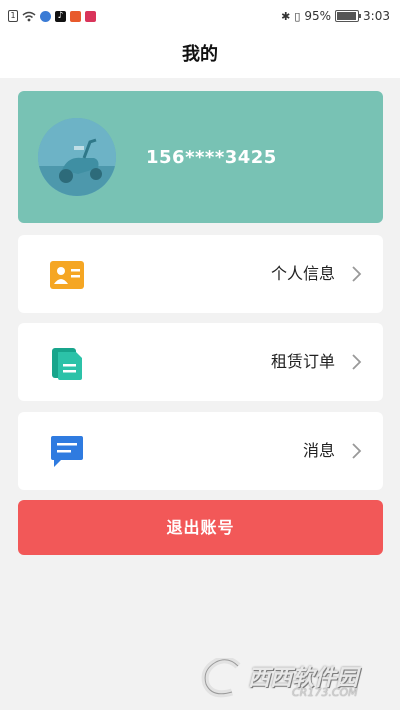 The height and width of the screenshot is (710, 400). Describe the element at coordinates (293, 679) in the screenshot. I see `watermark: 西西软件园 CR173.COM` at that location.